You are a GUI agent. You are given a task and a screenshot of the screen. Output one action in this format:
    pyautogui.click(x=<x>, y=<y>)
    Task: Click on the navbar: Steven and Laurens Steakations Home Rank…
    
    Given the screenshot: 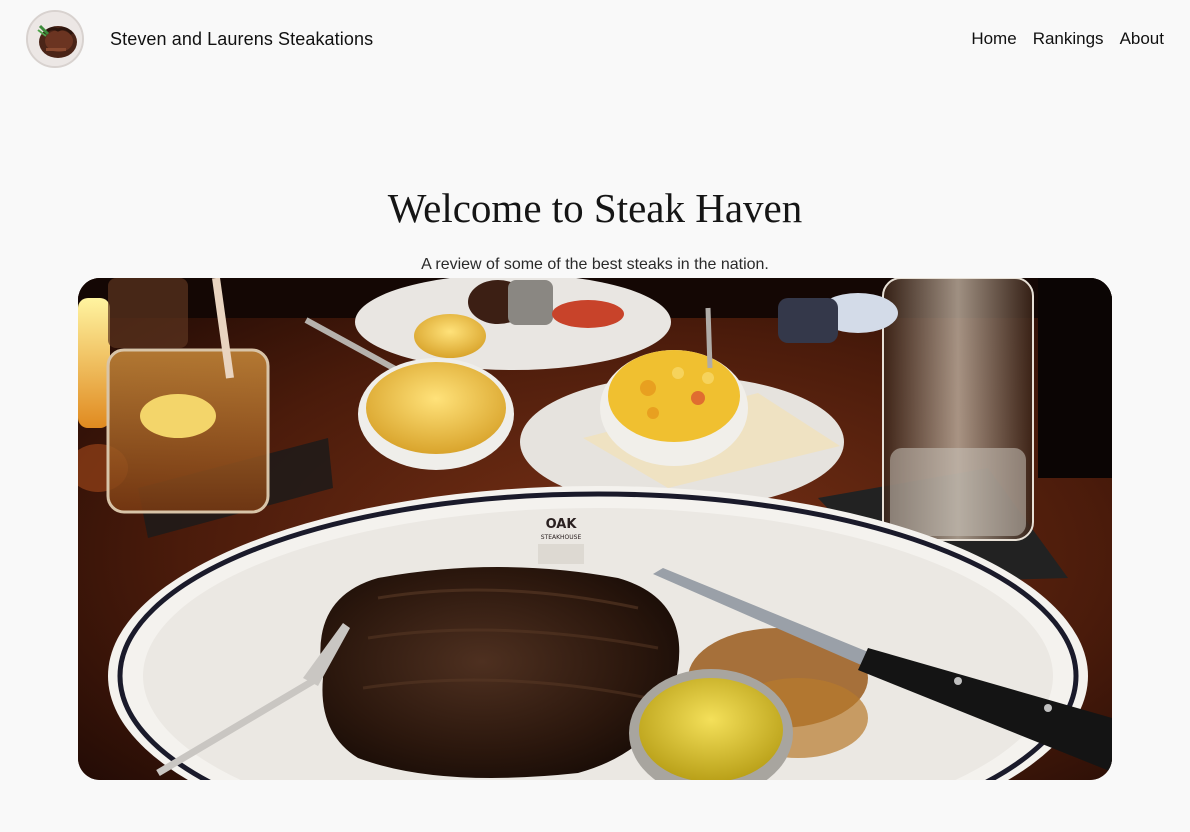 What is the action you would take?
    pyautogui.click(x=595, y=39)
    